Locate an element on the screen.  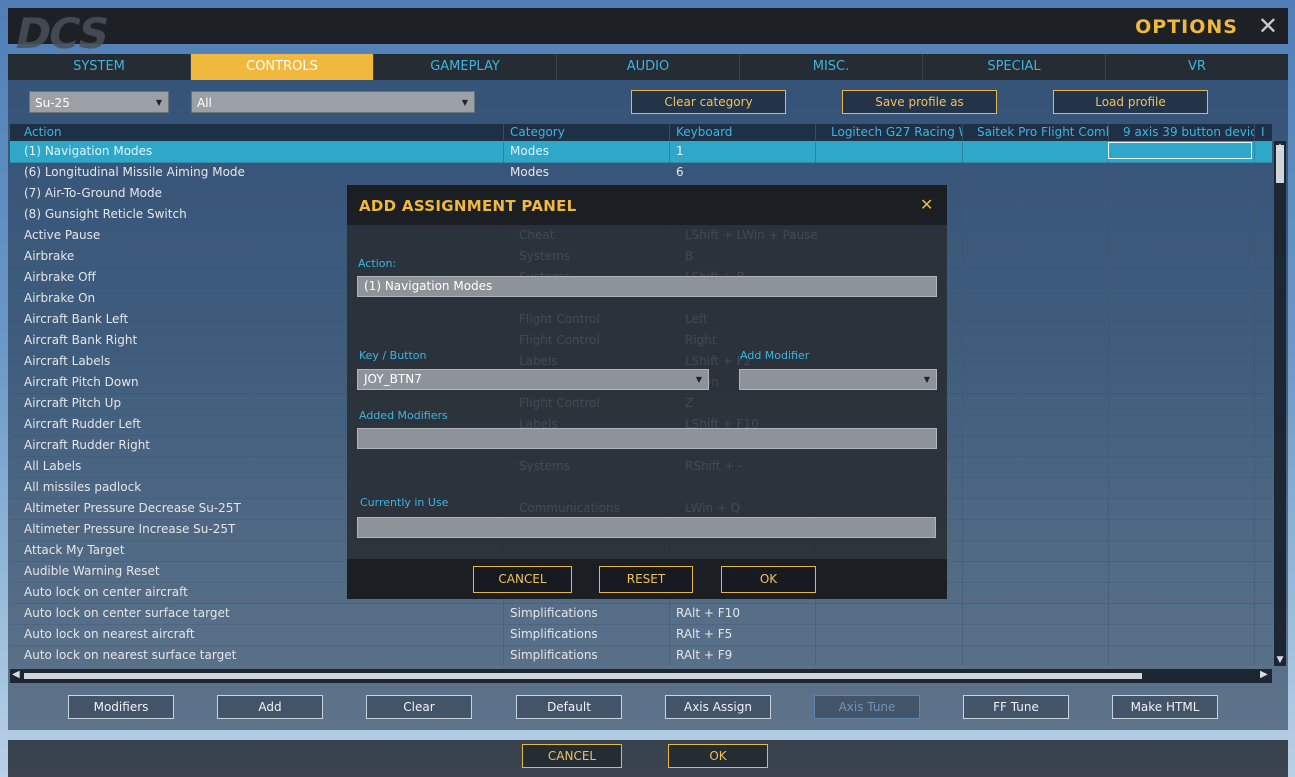
add-modifier-select: ▼ is located at coordinates (838, 379).